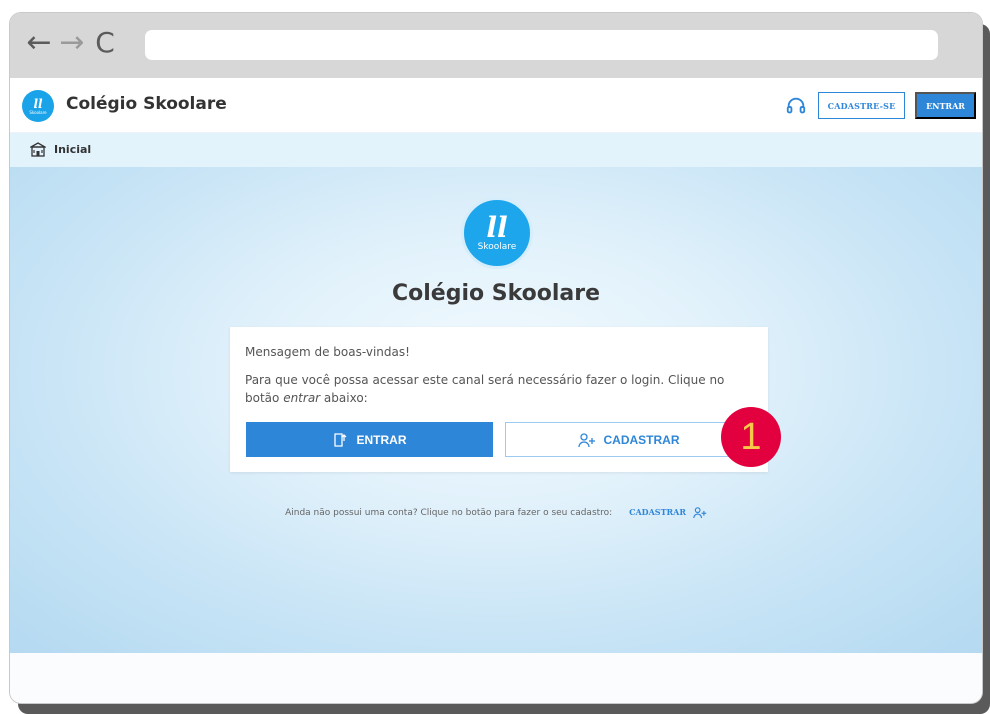  Describe the element at coordinates (302, 398) in the screenshot. I see `emphasis-entrar: entrar` at that location.